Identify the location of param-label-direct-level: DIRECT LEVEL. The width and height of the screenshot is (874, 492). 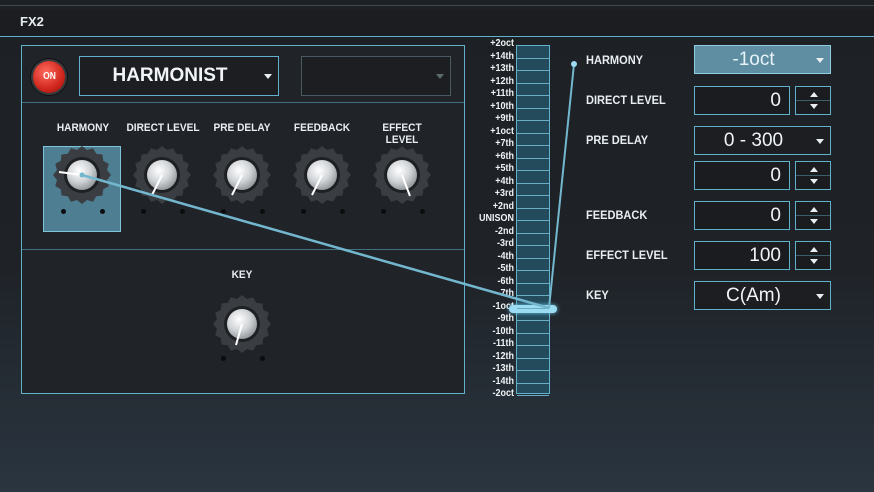
(626, 100).